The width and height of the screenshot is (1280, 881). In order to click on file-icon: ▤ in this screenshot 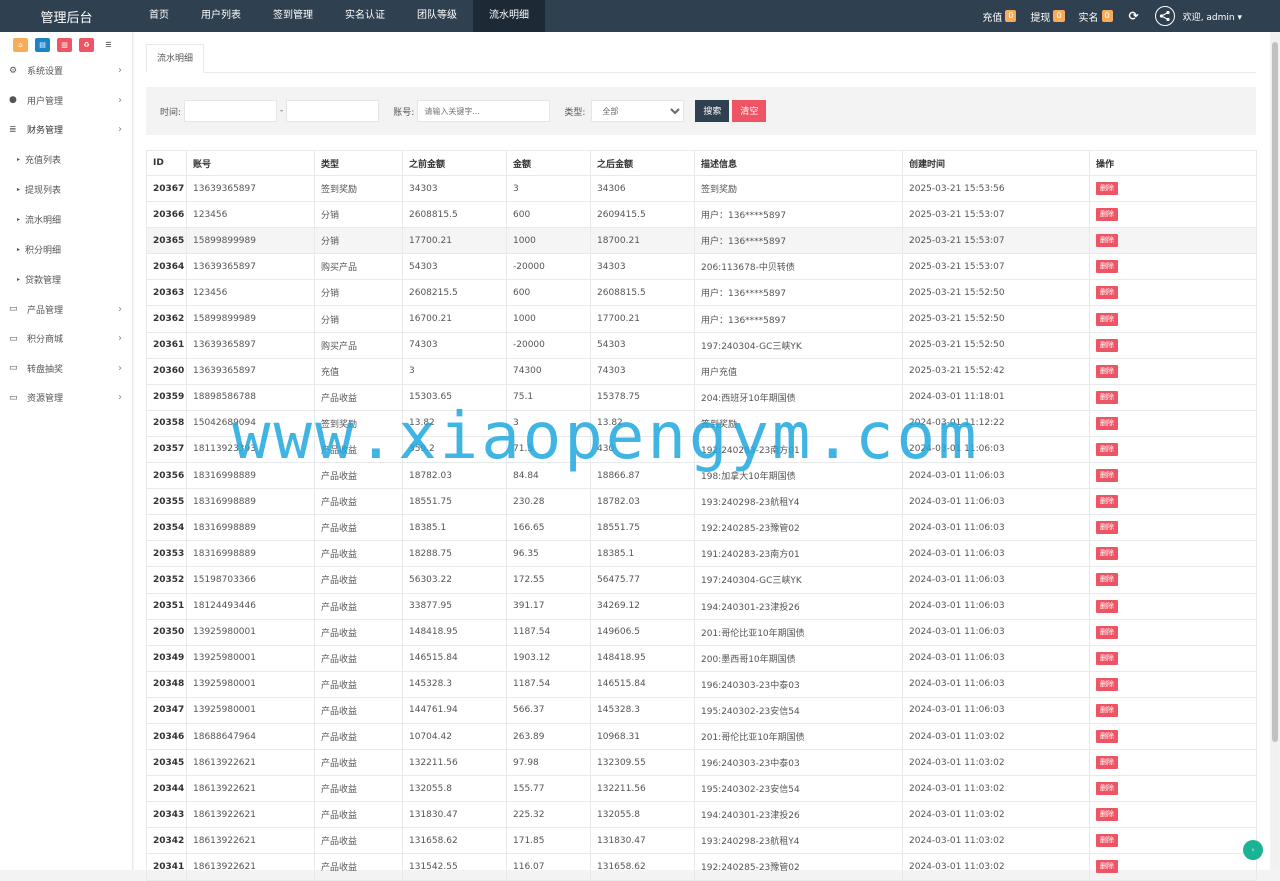, I will do `click(42, 45)`.